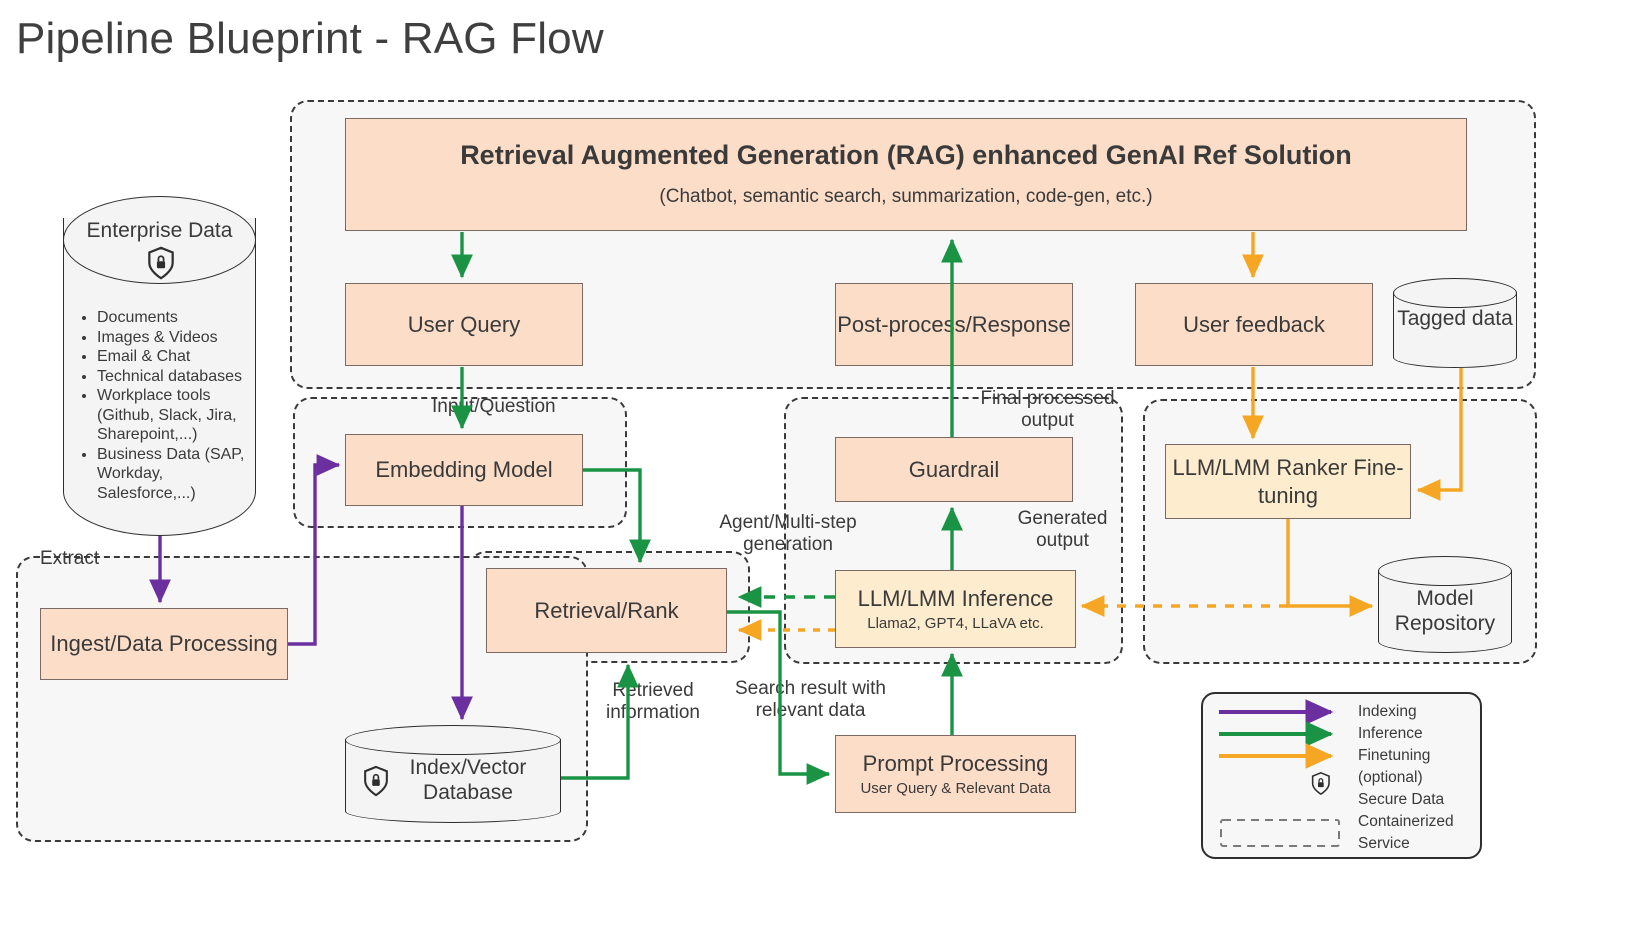 The image size is (1648, 927). I want to click on legend-row-finetuning: Finetuning, so click(1394, 755).